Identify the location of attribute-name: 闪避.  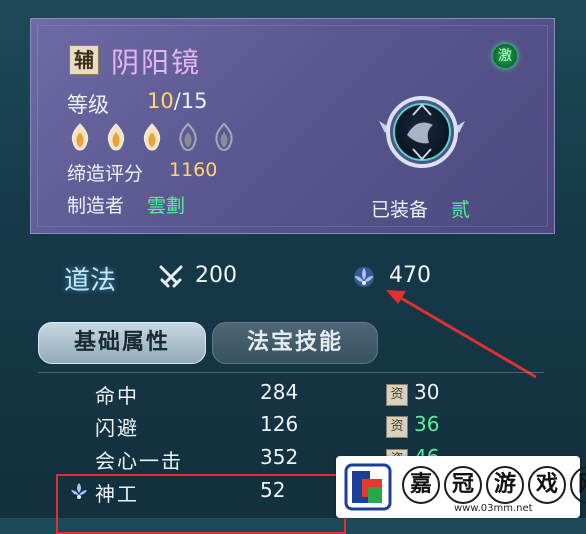
(117, 428).